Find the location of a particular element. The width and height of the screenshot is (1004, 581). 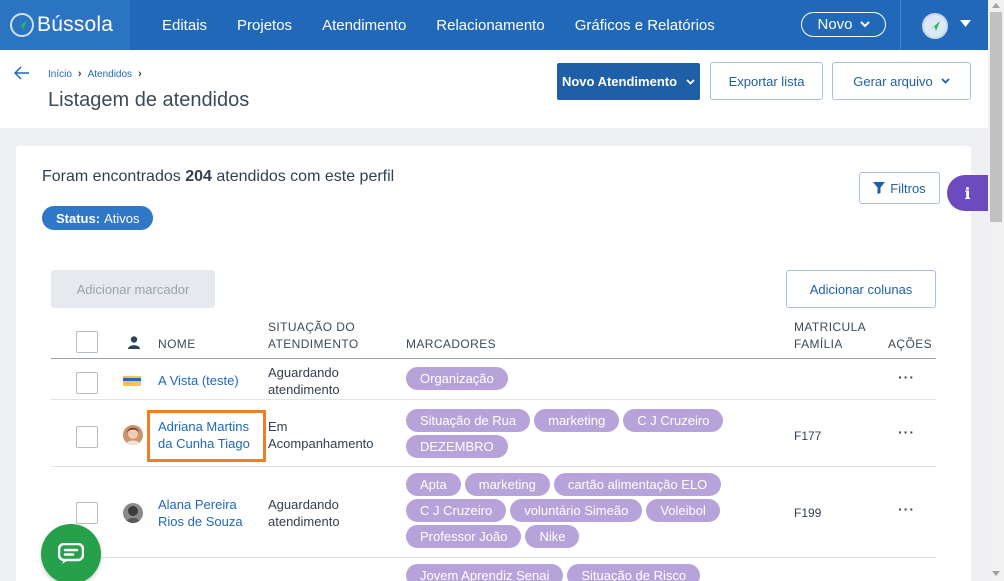

nav-atendimento: Atendimento is located at coordinates (364, 25).